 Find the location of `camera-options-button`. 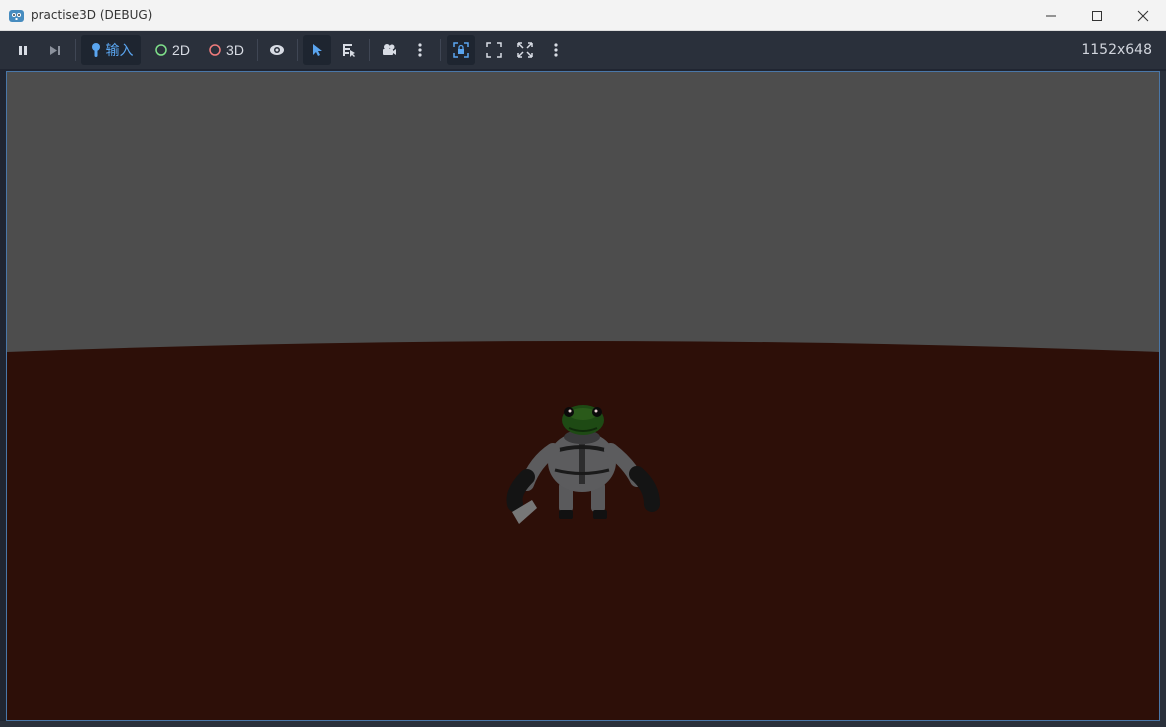

camera-options-button is located at coordinates (420, 50).